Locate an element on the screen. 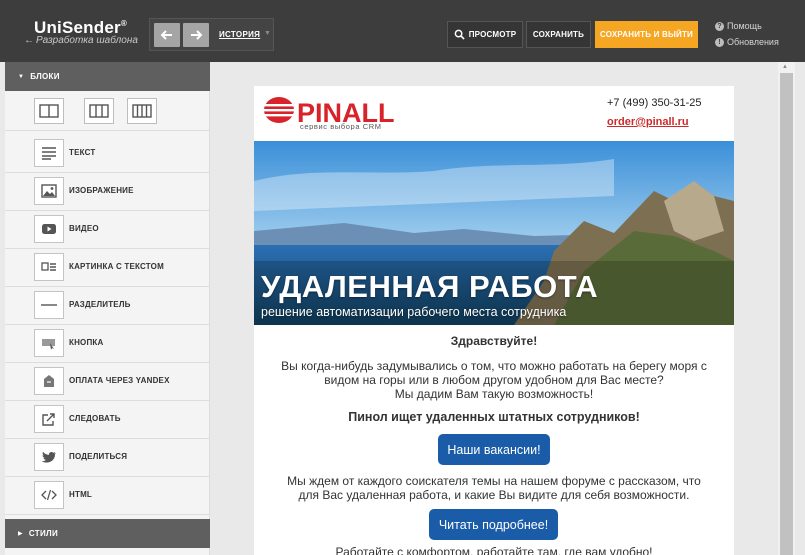 Image resolution: width=805 pixels, height=555 pixels. right-edge is located at coordinates (800, 308).